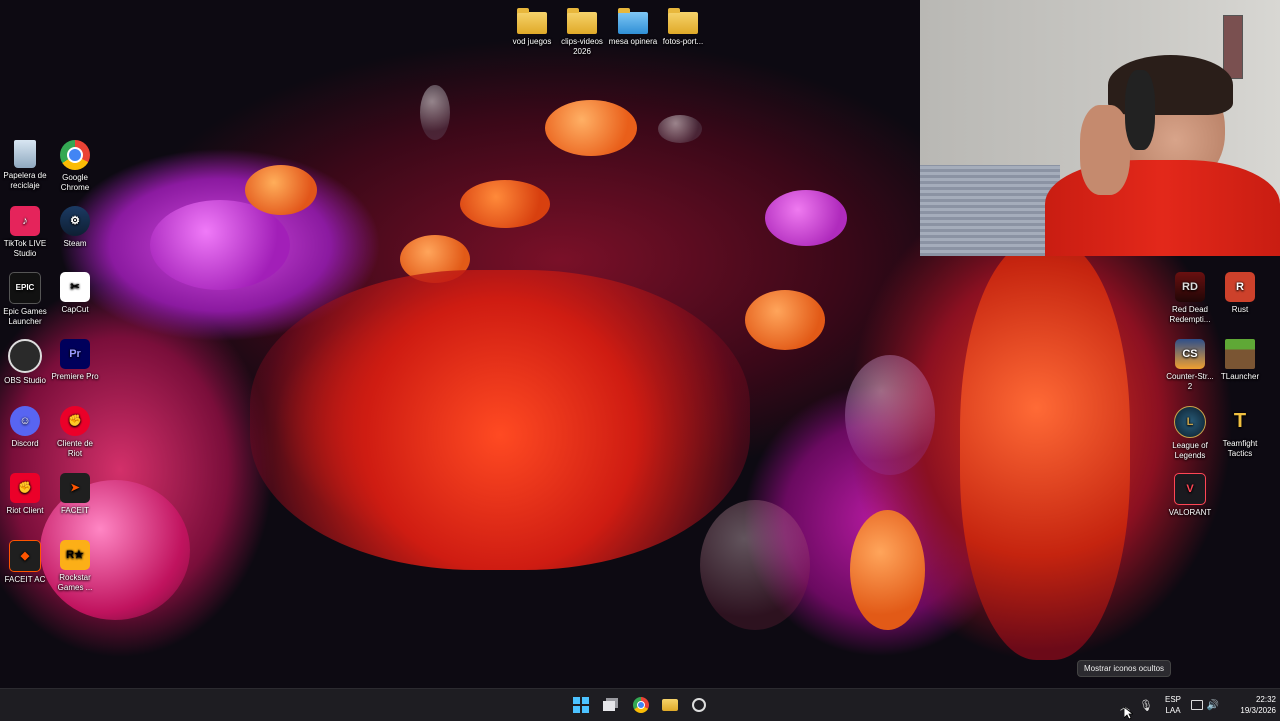 This screenshot has width=1280, height=721. I want to click on taskbar-obs-button, so click(699, 705).